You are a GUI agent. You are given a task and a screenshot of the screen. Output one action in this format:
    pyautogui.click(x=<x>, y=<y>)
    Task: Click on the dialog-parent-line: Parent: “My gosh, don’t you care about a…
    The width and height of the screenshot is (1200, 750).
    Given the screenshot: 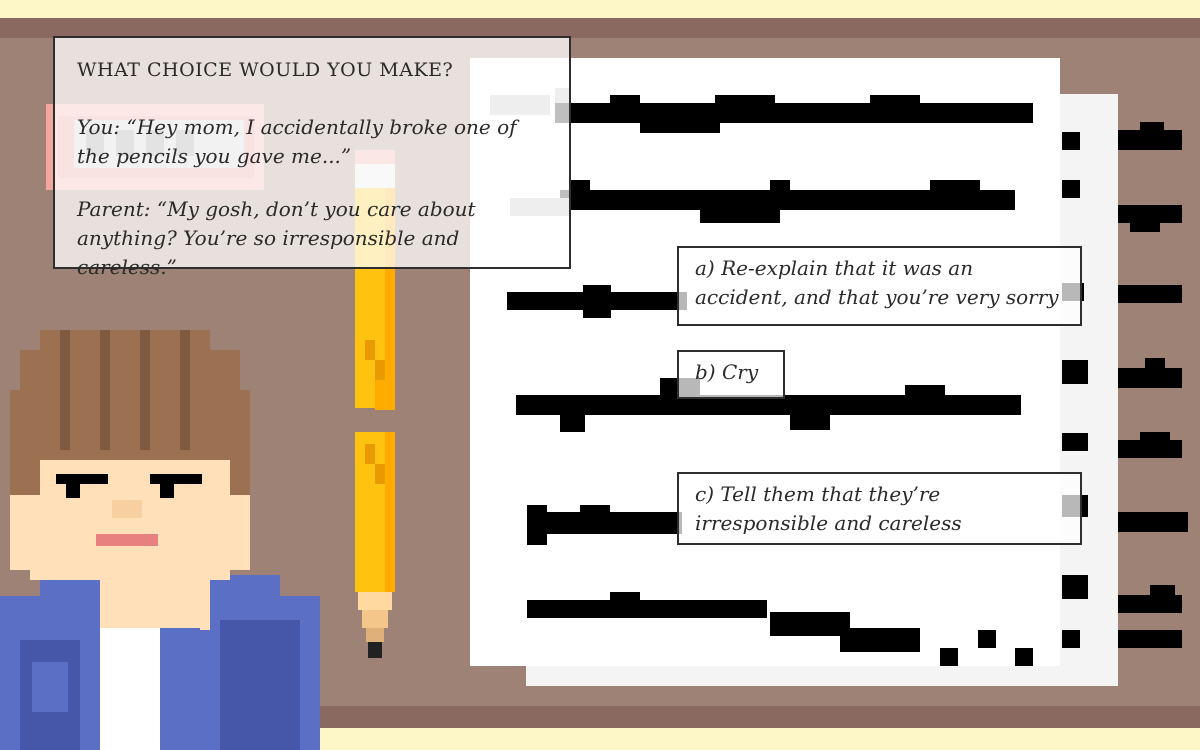 What is the action you would take?
    pyautogui.click(x=276, y=238)
    